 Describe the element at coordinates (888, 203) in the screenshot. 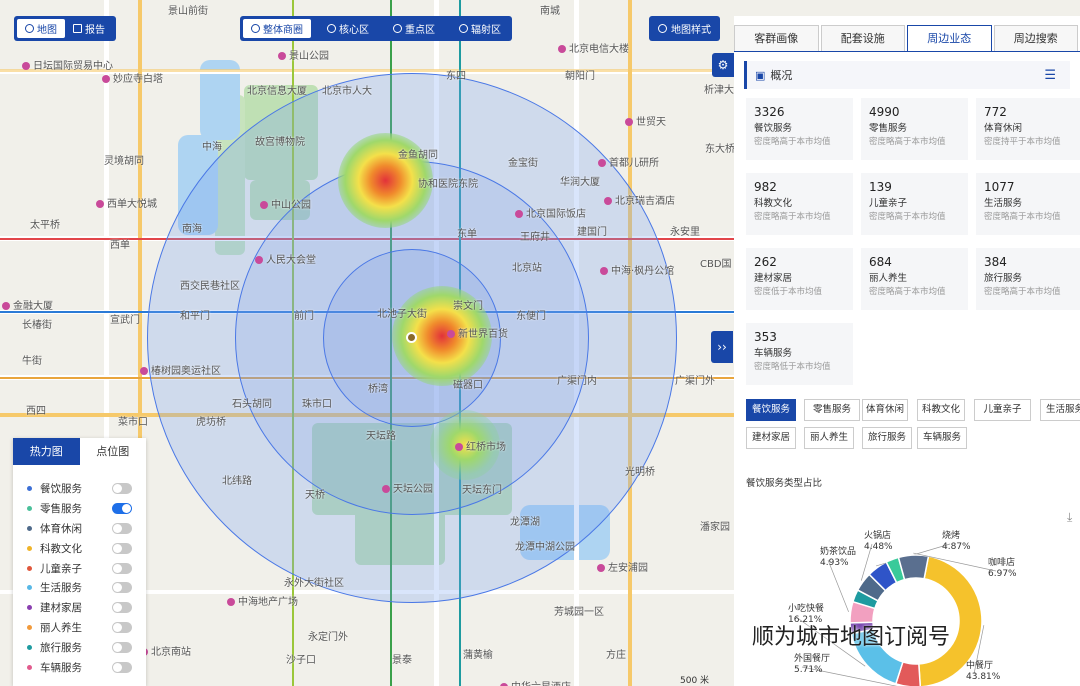

I see `stat-name: 儿童亲子` at that location.